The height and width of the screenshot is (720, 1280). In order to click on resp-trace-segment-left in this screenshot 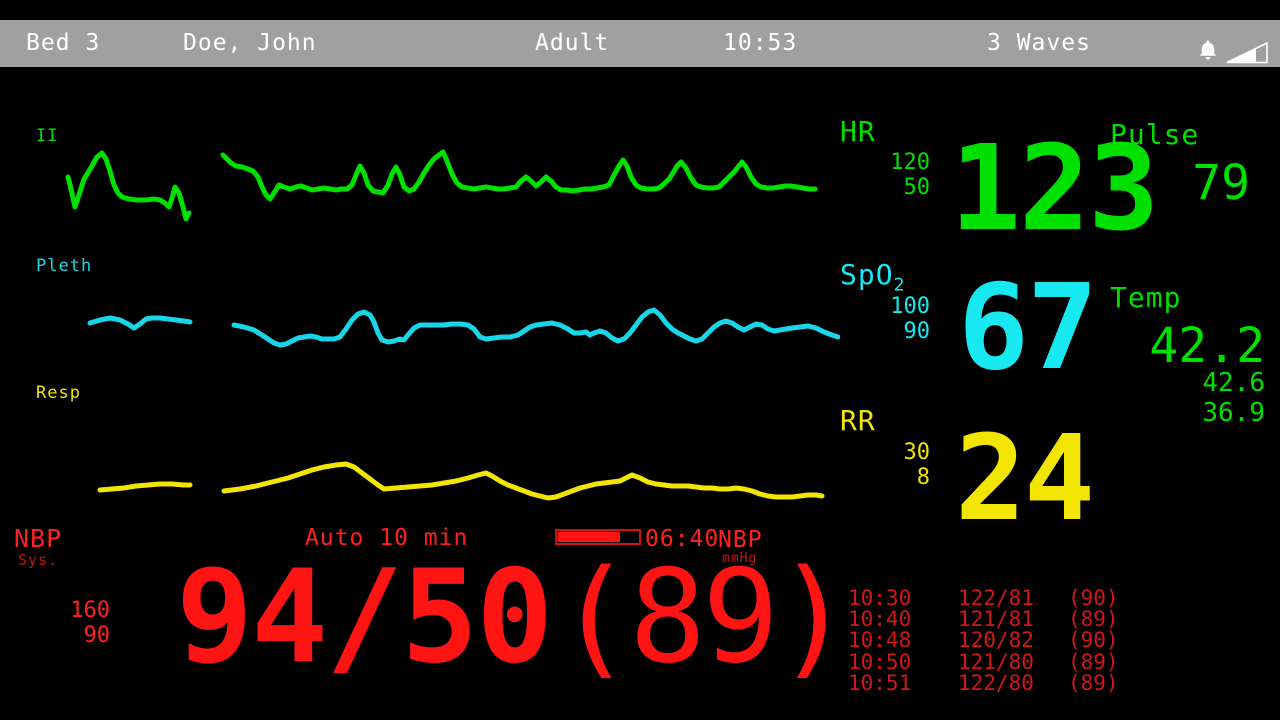, I will do `click(145, 487)`.